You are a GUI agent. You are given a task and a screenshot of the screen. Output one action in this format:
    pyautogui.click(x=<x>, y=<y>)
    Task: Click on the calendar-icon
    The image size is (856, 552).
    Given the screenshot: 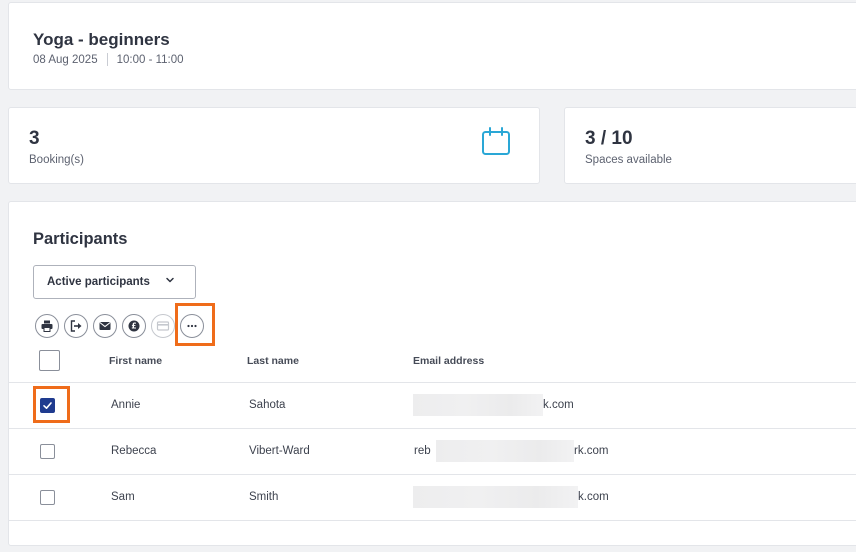 What is the action you would take?
    pyautogui.click(x=496, y=141)
    